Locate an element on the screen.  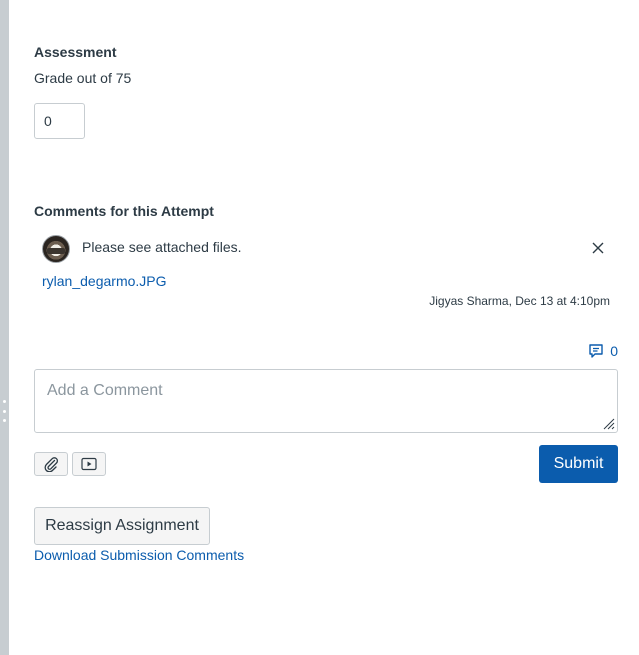
attach-file-button is located at coordinates (51, 464).